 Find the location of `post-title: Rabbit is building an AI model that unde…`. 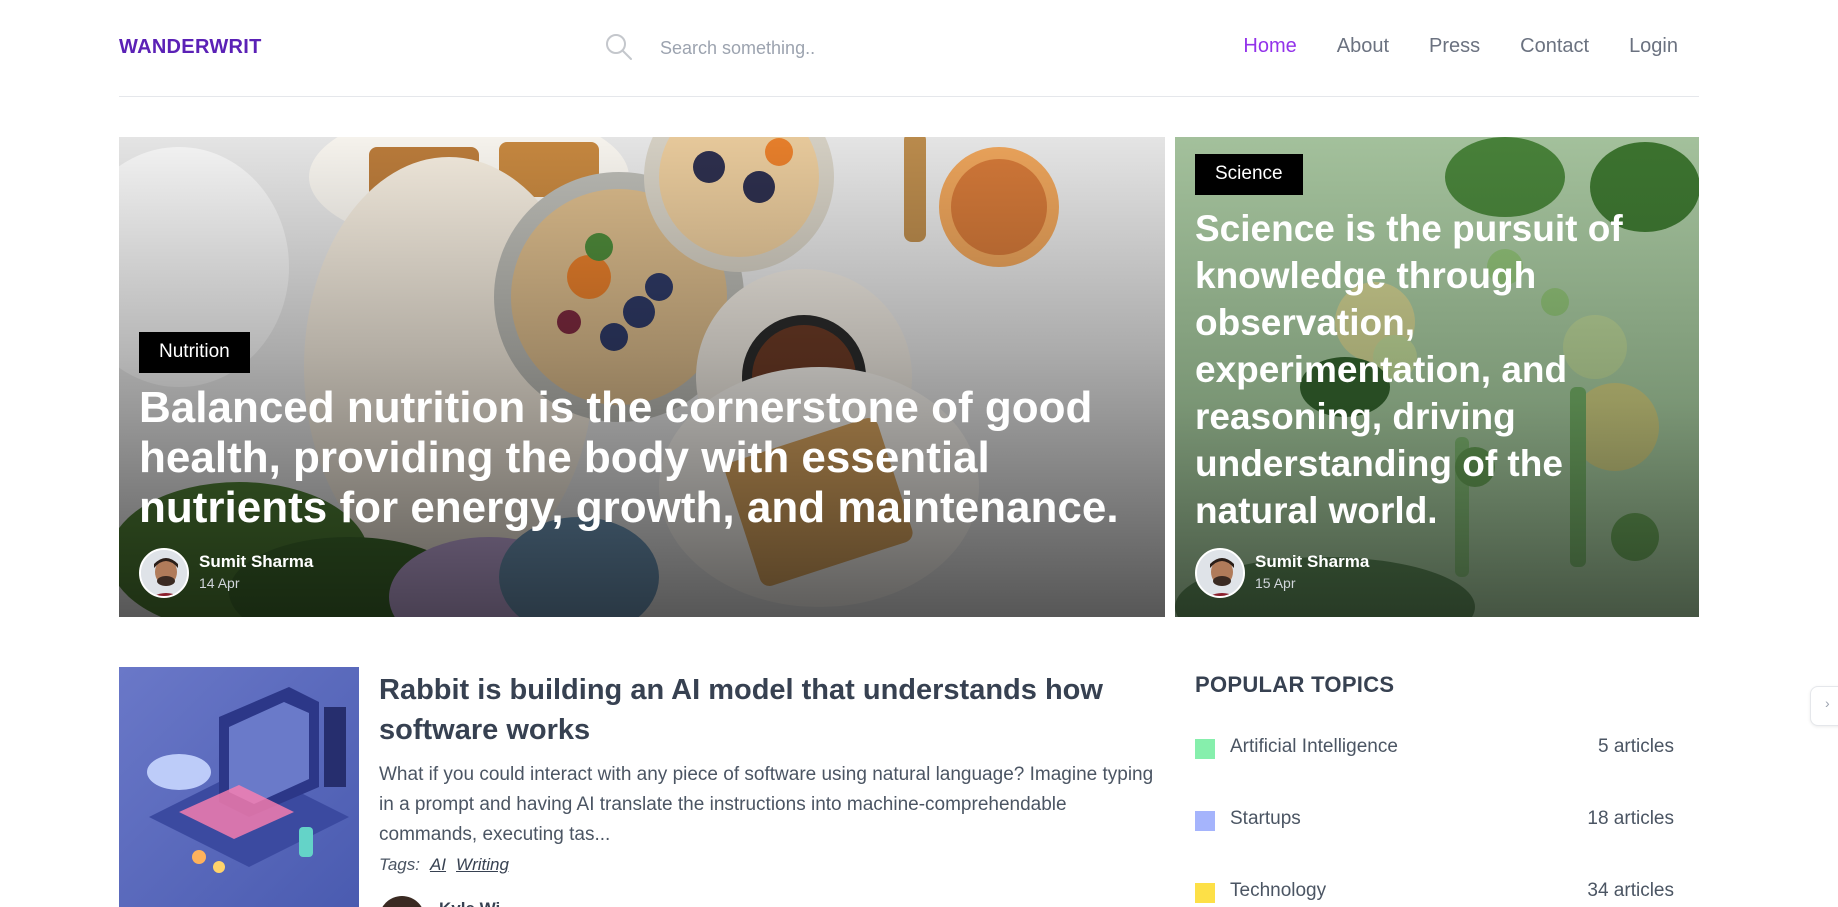

post-title: Rabbit is building an AI model that unde… is located at coordinates (769, 710).